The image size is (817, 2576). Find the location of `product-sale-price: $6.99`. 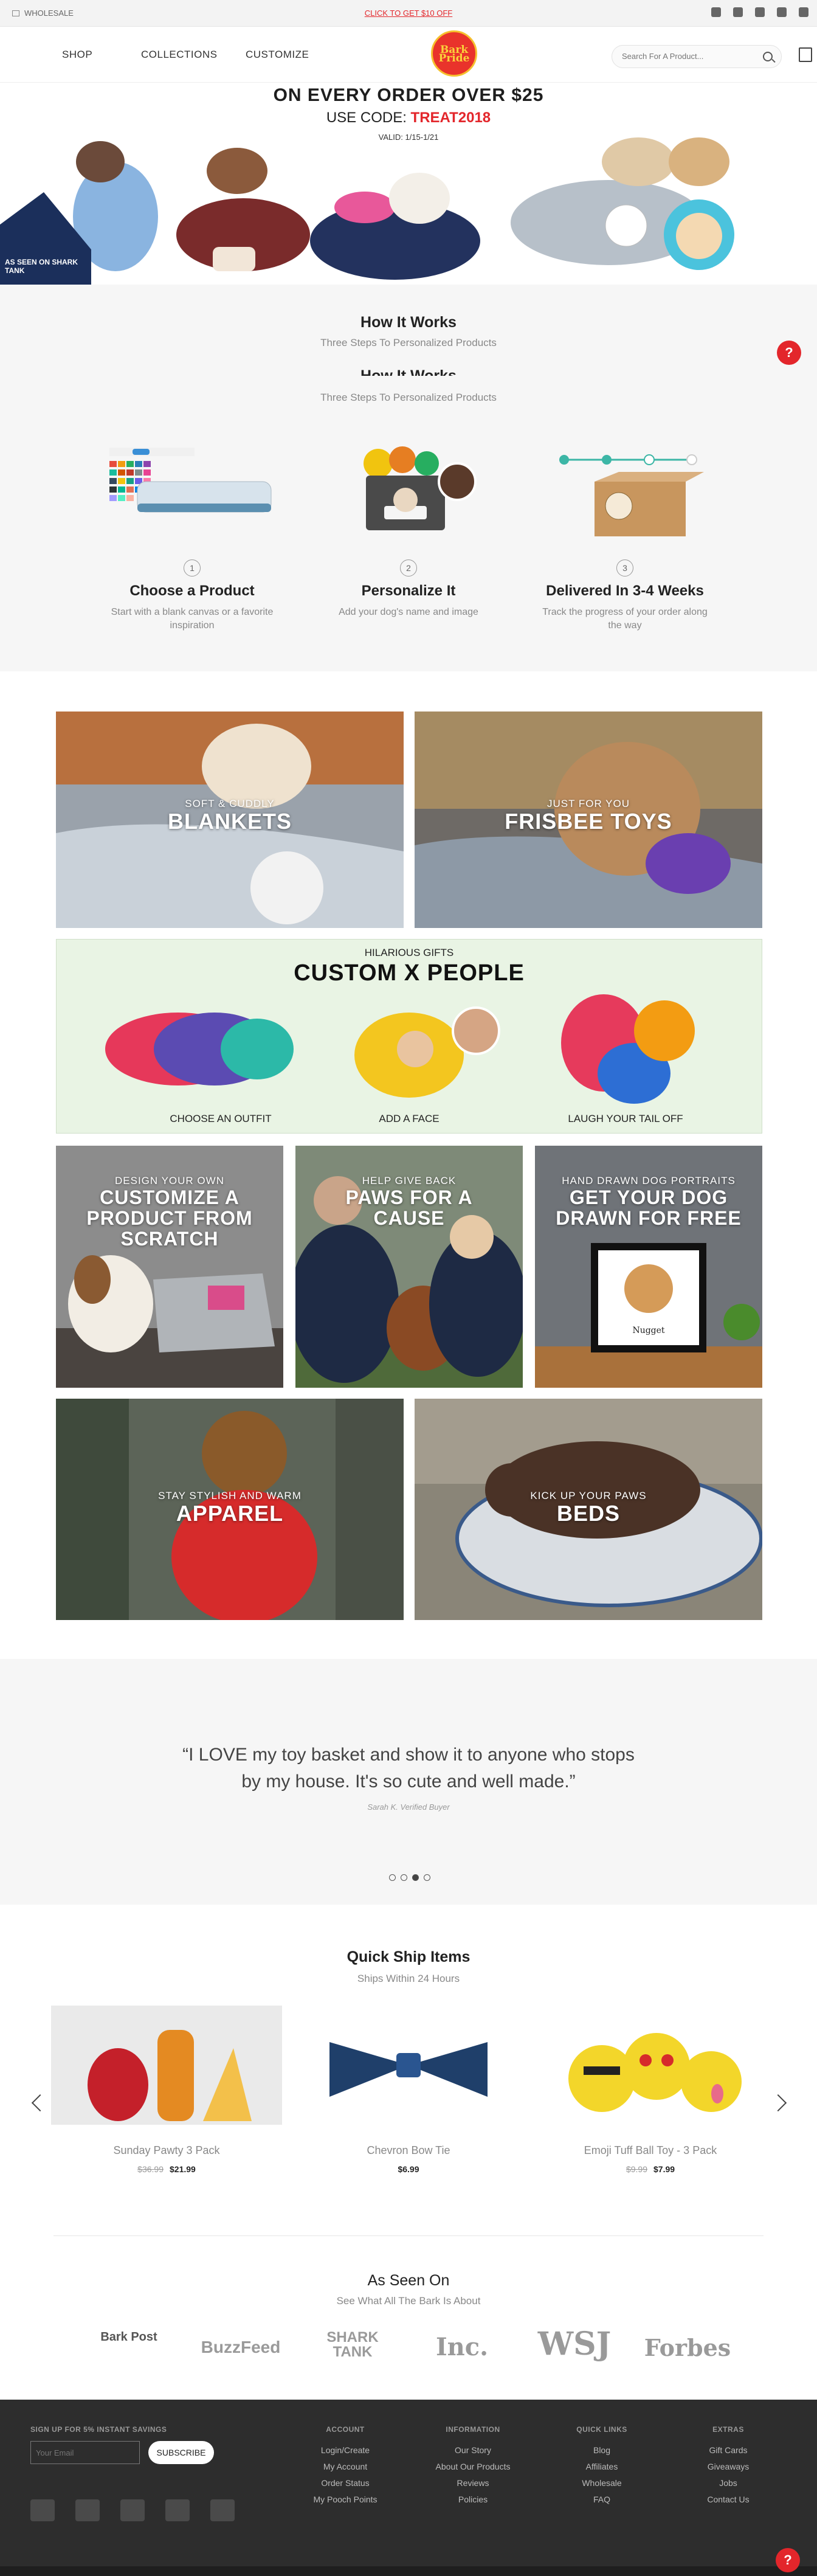

product-sale-price: $6.99 is located at coordinates (408, 2169).